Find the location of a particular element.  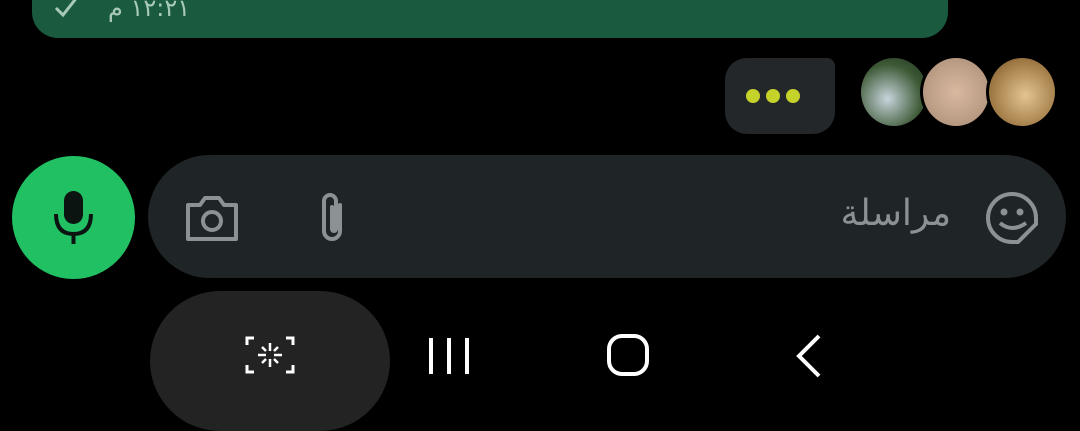

home-icon is located at coordinates (628, 355).